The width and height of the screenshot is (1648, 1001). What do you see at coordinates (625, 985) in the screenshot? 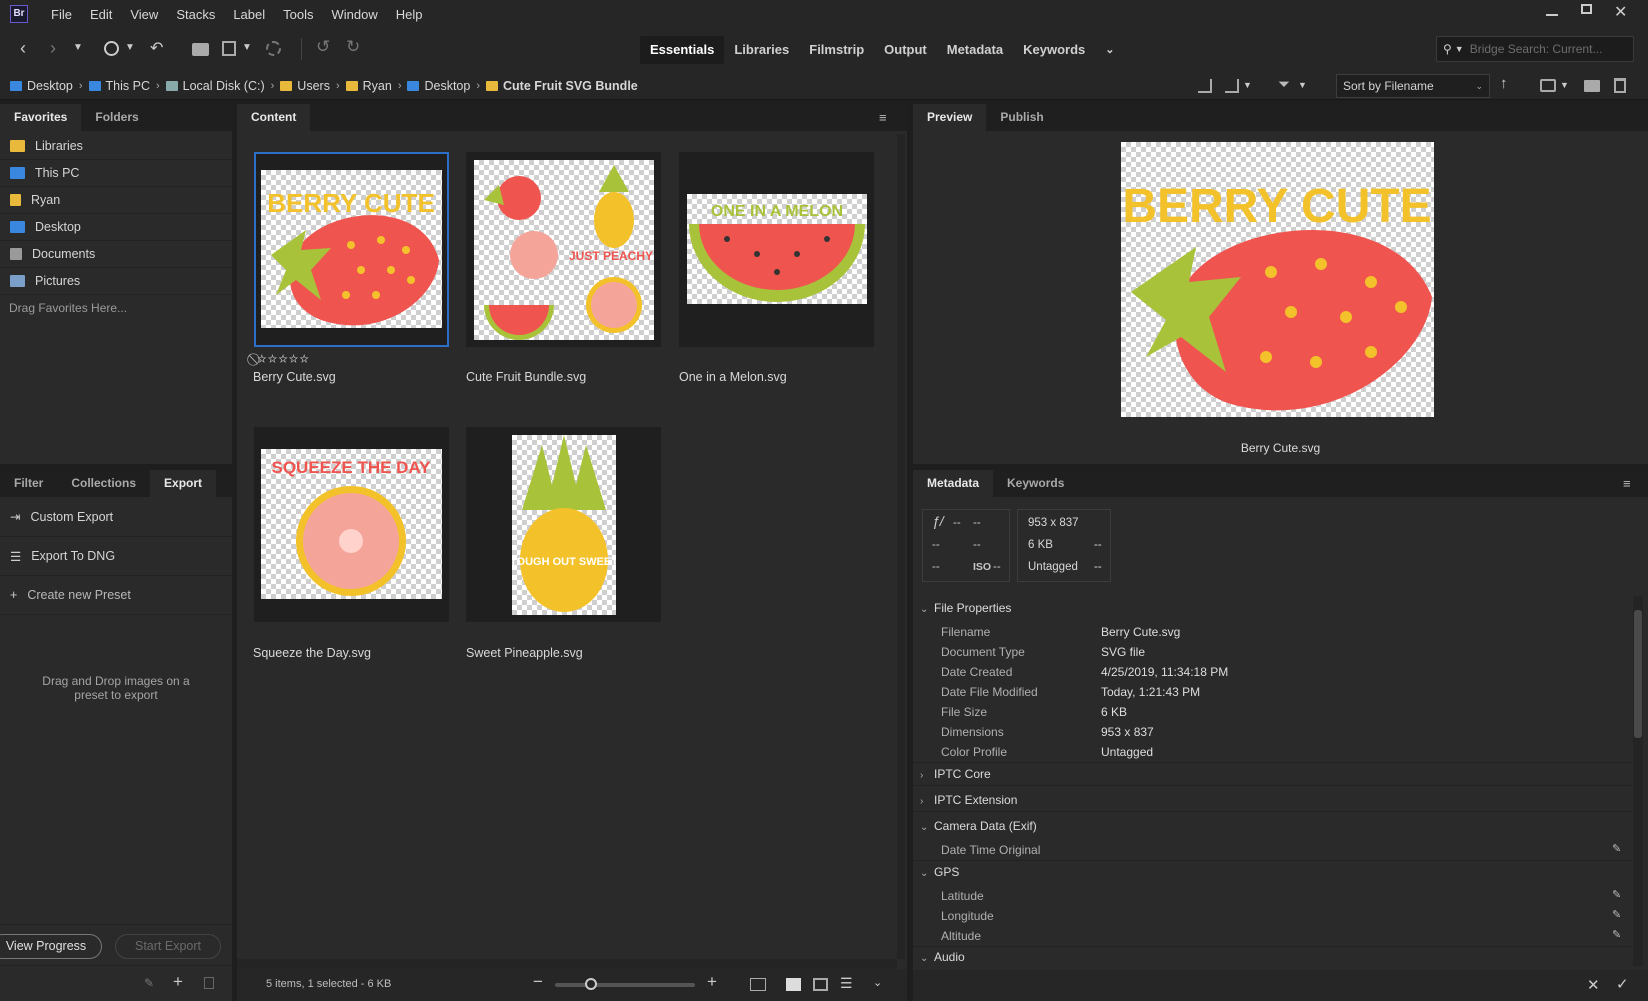
I see `thumbnail-size-slider` at bounding box center [625, 985].